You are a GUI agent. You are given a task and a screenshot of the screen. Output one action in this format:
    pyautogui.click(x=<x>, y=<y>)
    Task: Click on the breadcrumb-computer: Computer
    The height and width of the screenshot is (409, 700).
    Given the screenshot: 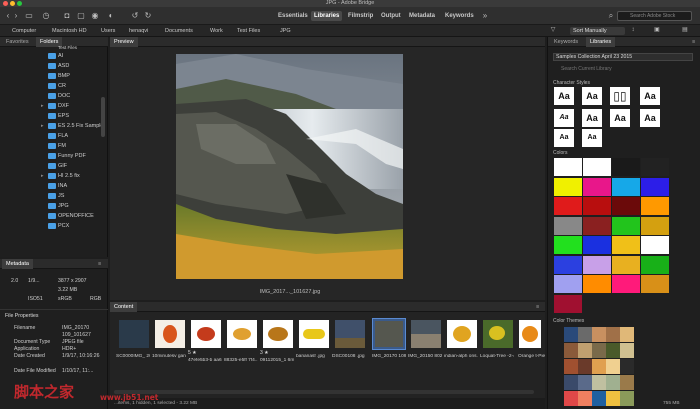 What is the action you would take?
    pyautogui.click(x=24, y=31)
    